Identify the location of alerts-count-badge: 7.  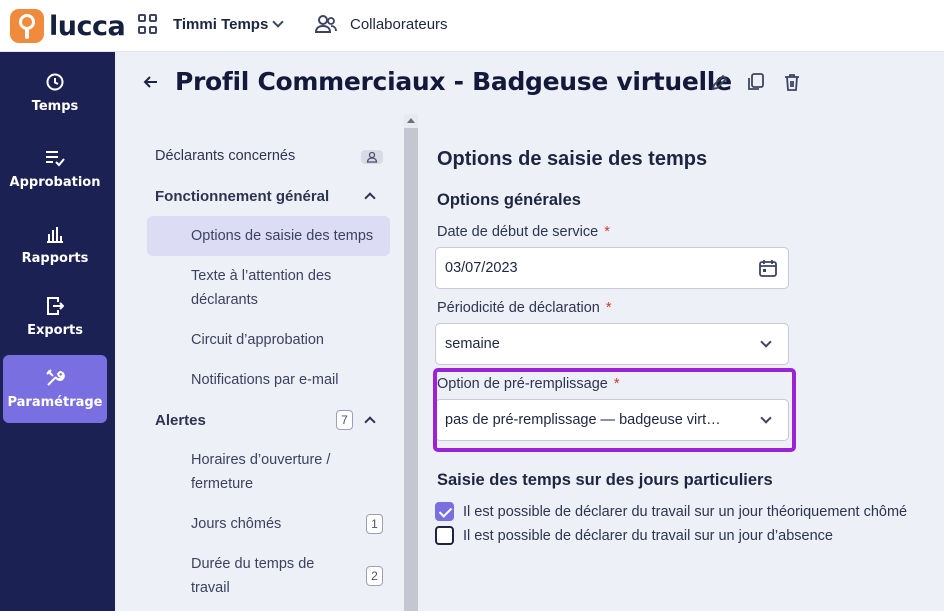
(344, 420).